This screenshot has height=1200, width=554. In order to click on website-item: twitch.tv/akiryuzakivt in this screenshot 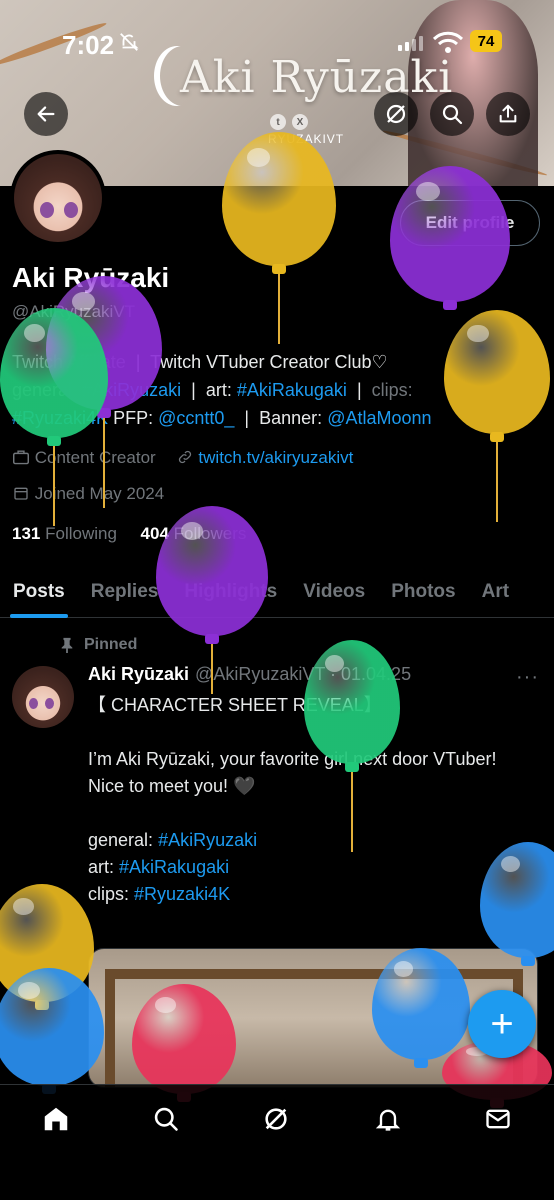, I will do `click(264, 458)`.